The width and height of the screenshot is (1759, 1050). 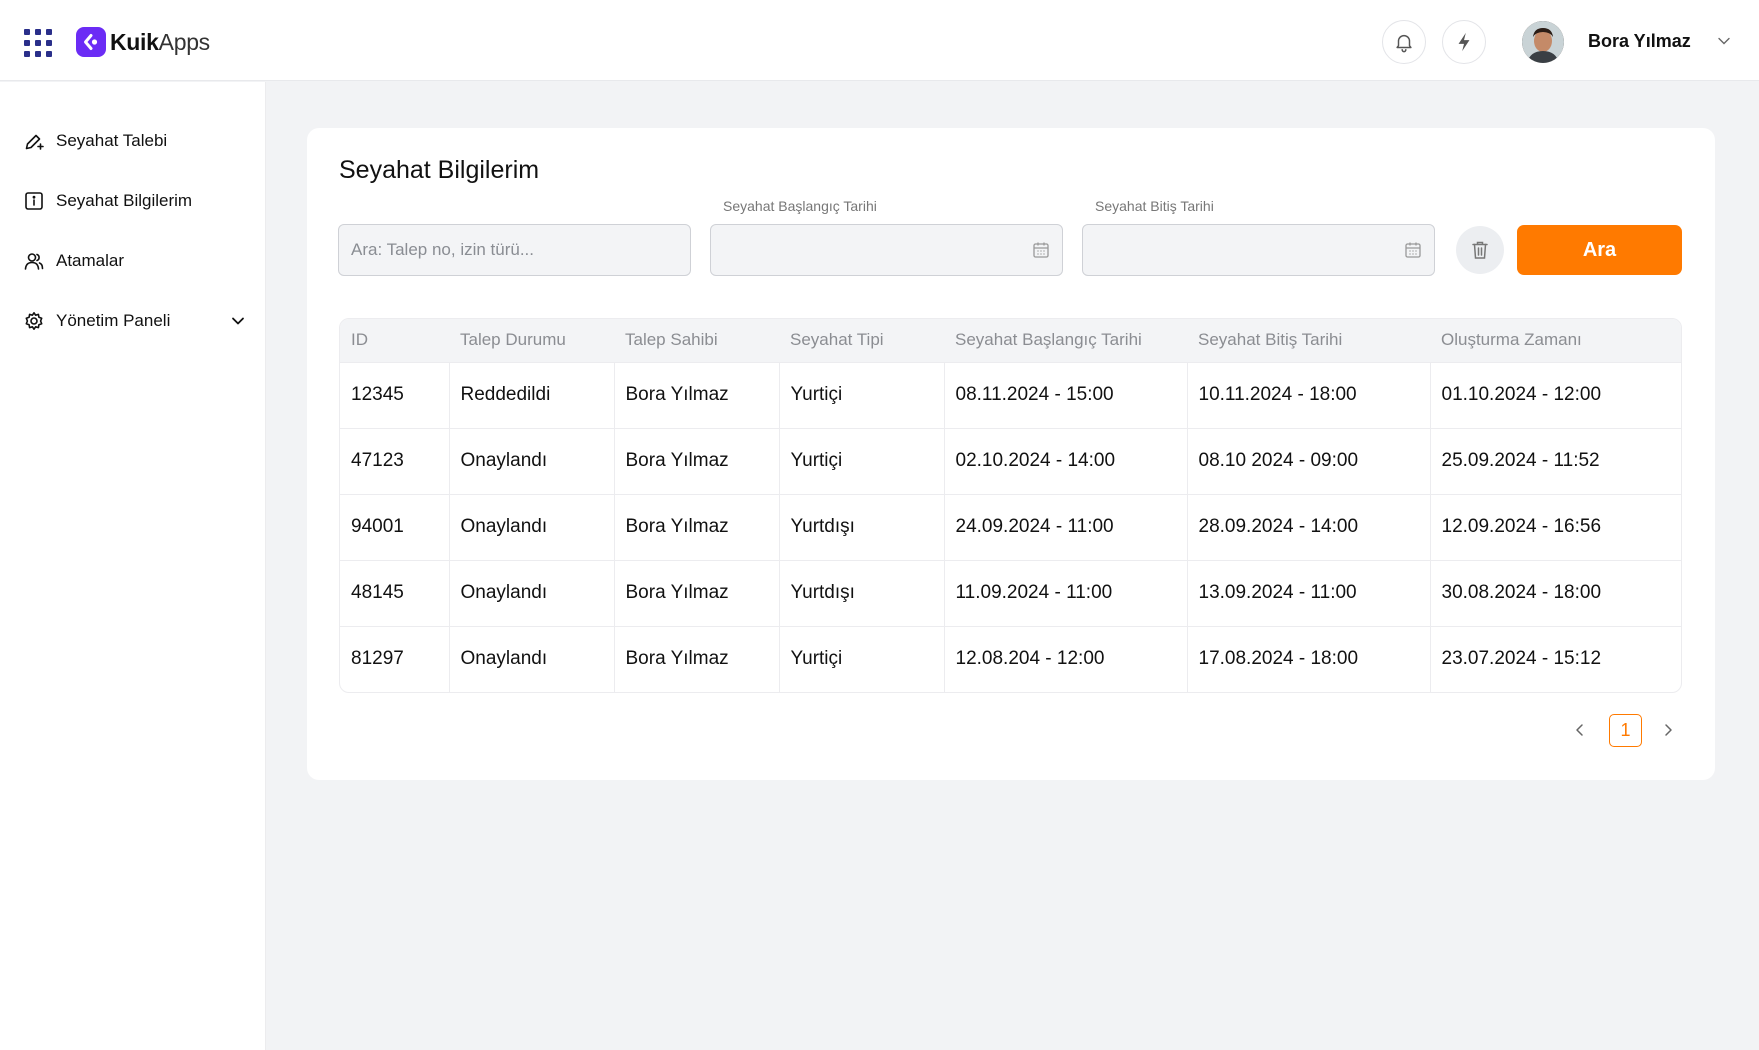 I want to click on cell-created: 25.09.2024 - 11:52, so click(x=1555, y=460).